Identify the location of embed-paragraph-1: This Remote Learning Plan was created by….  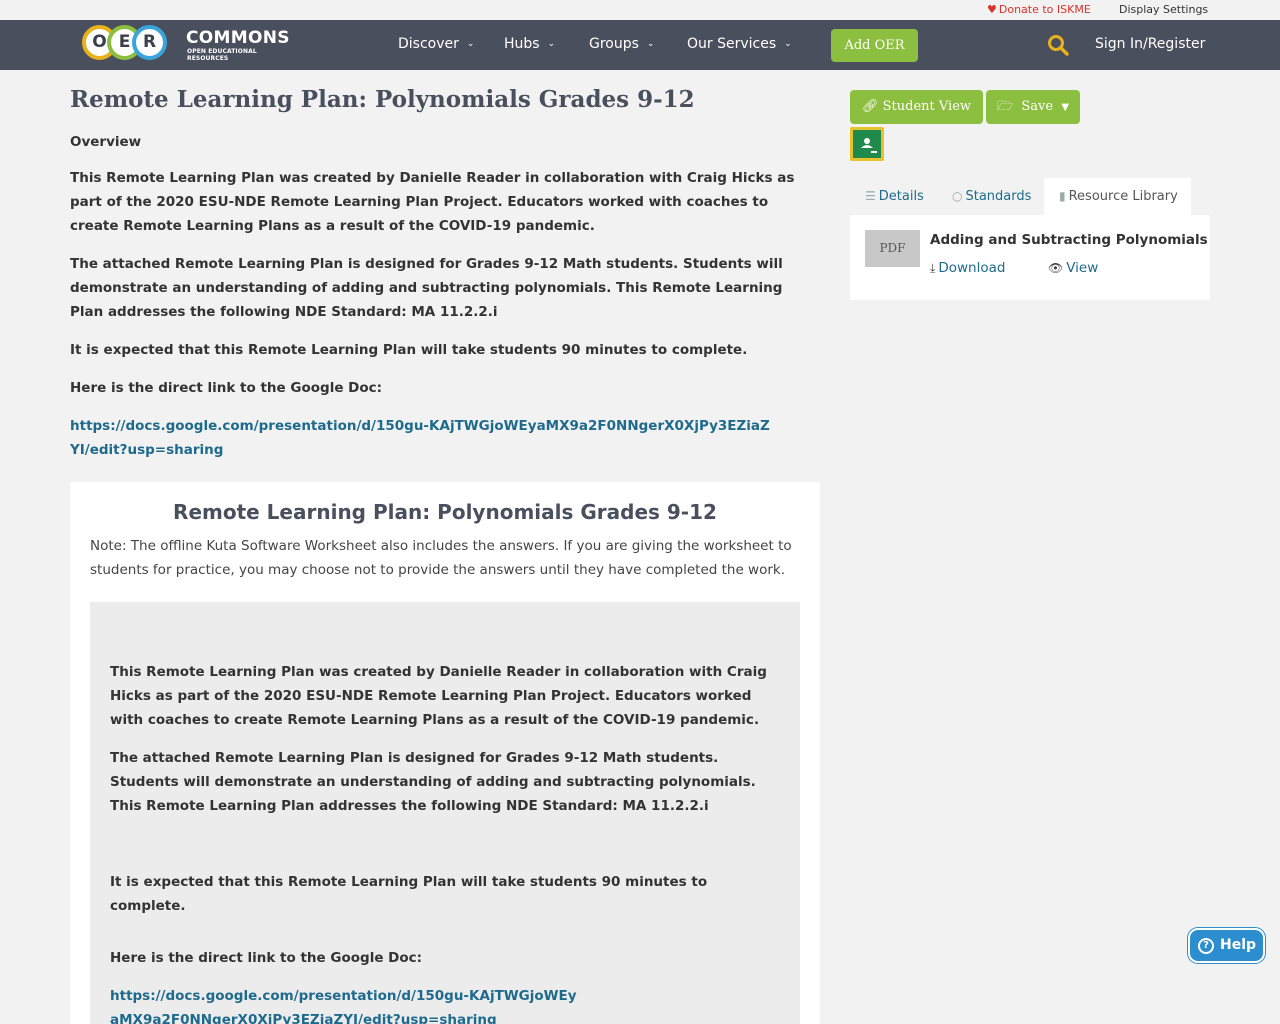
(438, 696).